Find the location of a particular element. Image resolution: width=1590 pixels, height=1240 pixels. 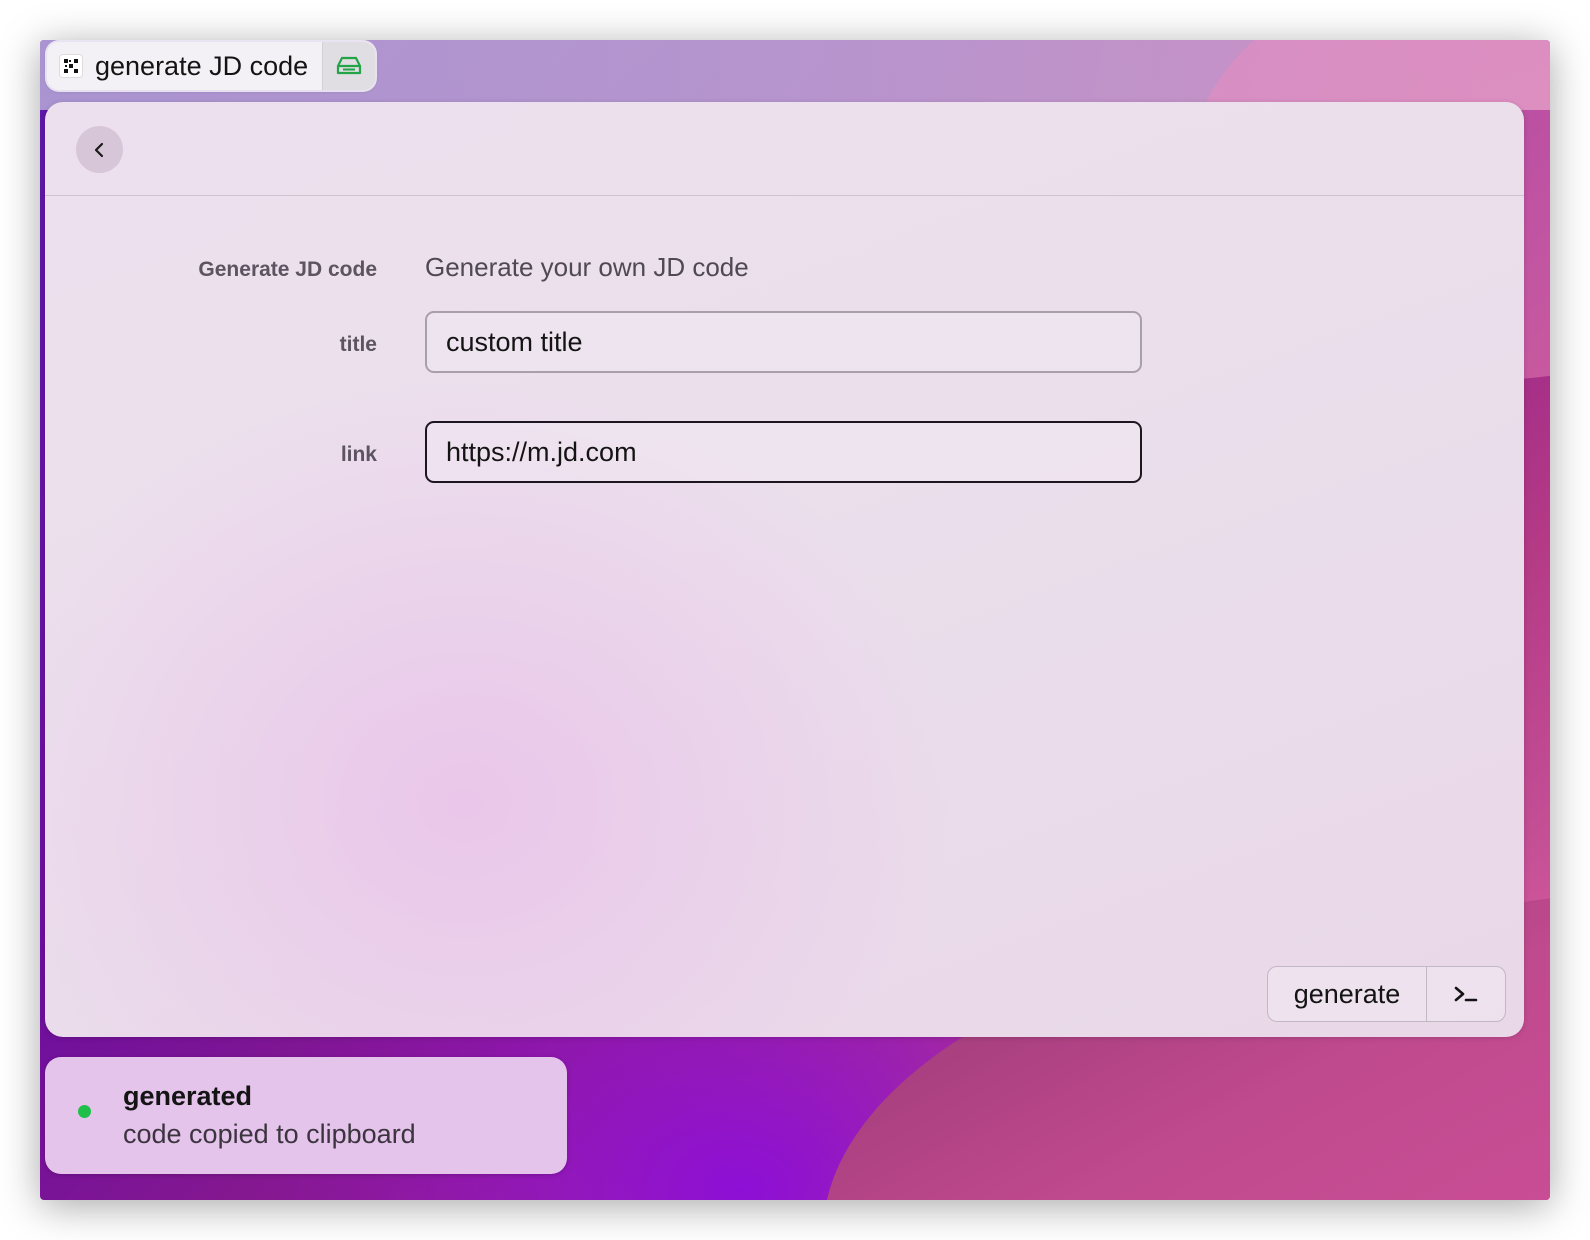

toast-message: code copied to clipboard is located at coordinates (269, 1134).